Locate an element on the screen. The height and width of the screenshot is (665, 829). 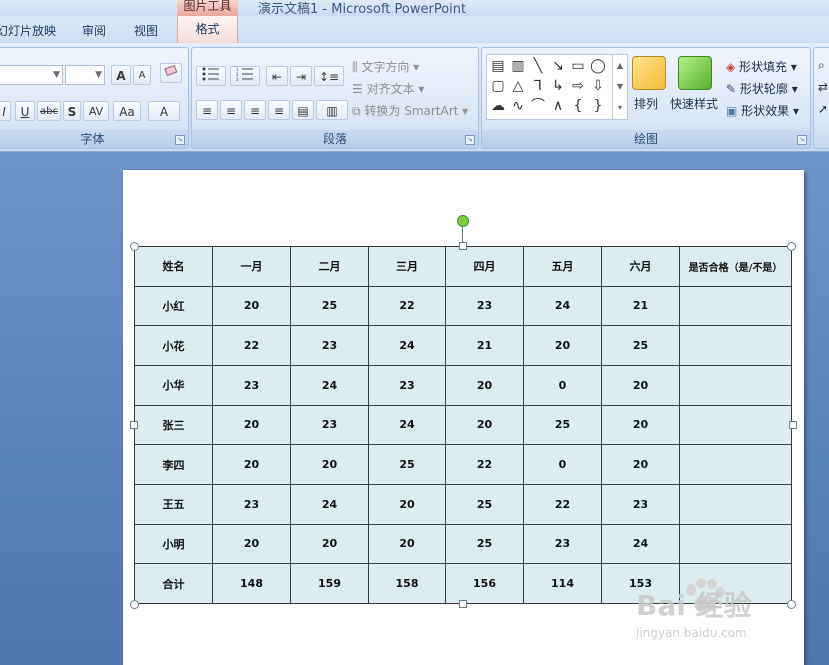
justify-button: ≡ is located at coordinates (279, 110).